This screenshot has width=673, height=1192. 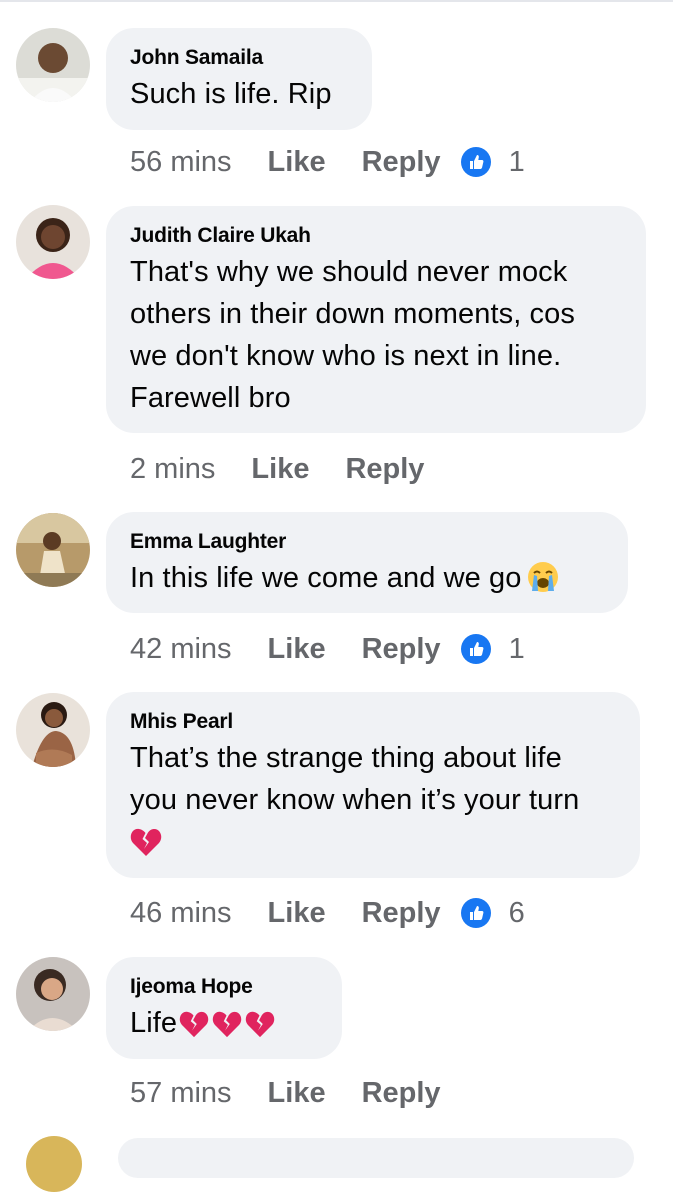 I want to click on comment-author: Mhis Pearl, so click(x=373, y=722).